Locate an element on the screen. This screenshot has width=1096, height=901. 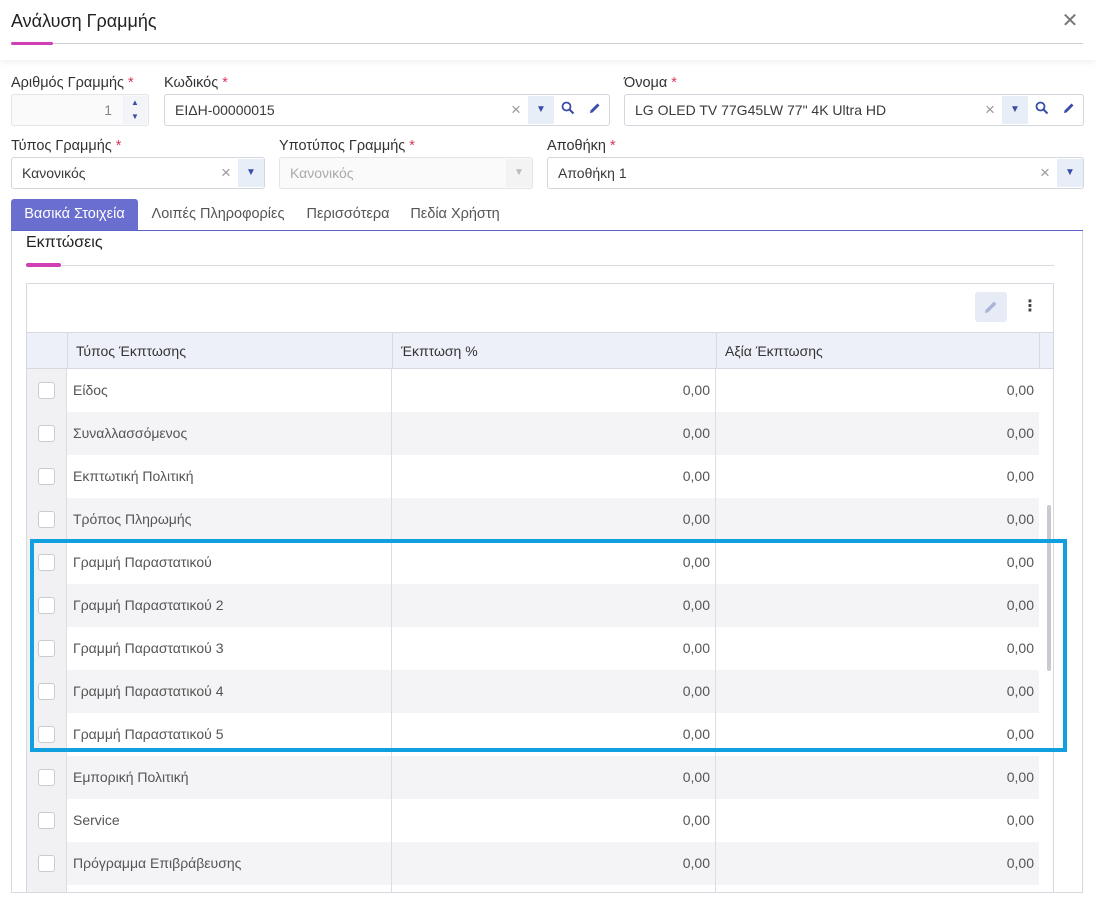
code-field: ΕΙΔΗ-00000015 × ▼ is located at coordinates (387, 110).